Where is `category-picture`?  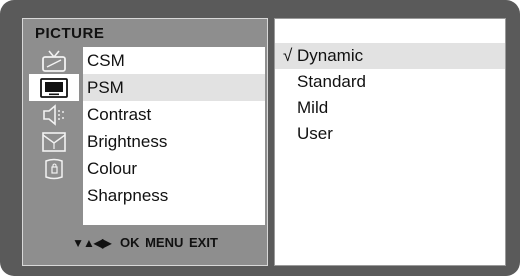
category-picture is located at coordinates (54, 87).